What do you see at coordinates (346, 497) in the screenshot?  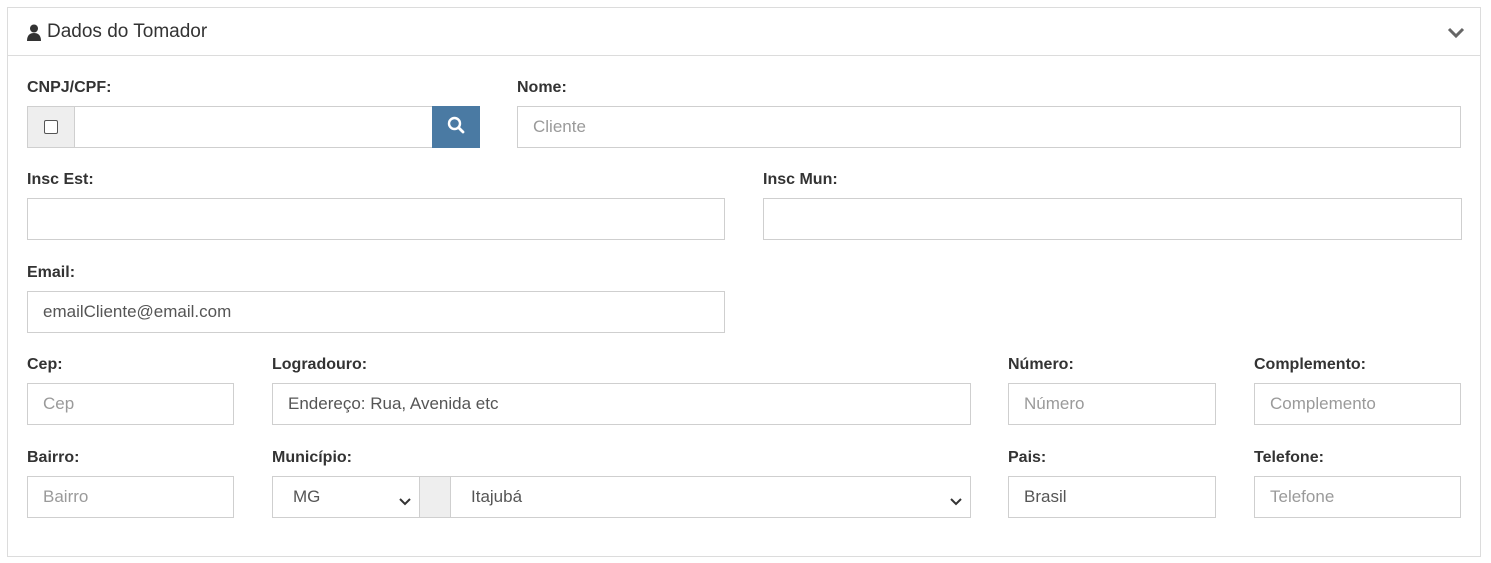 I see `uf-select: MG` at bounding box center [346, 497].